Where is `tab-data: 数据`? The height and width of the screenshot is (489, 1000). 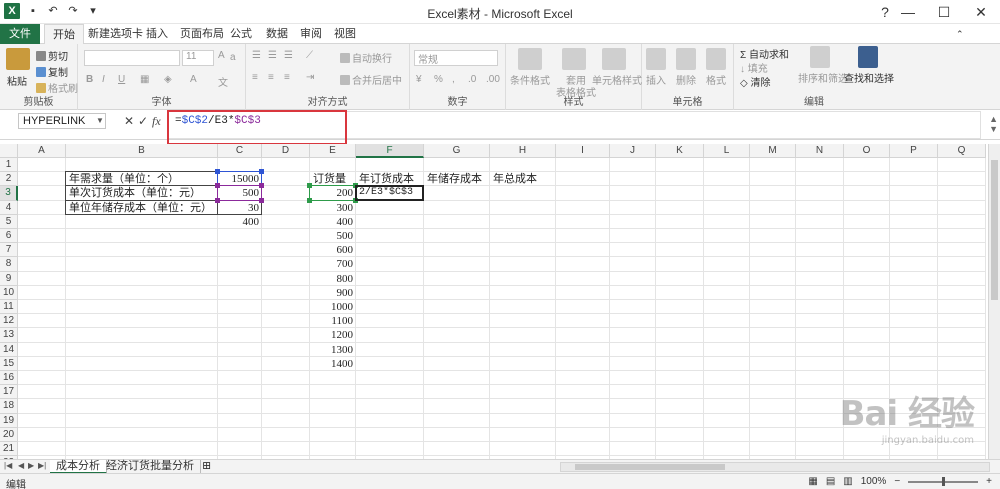
tab-data: 数据 is located at coordinates (277, 34).